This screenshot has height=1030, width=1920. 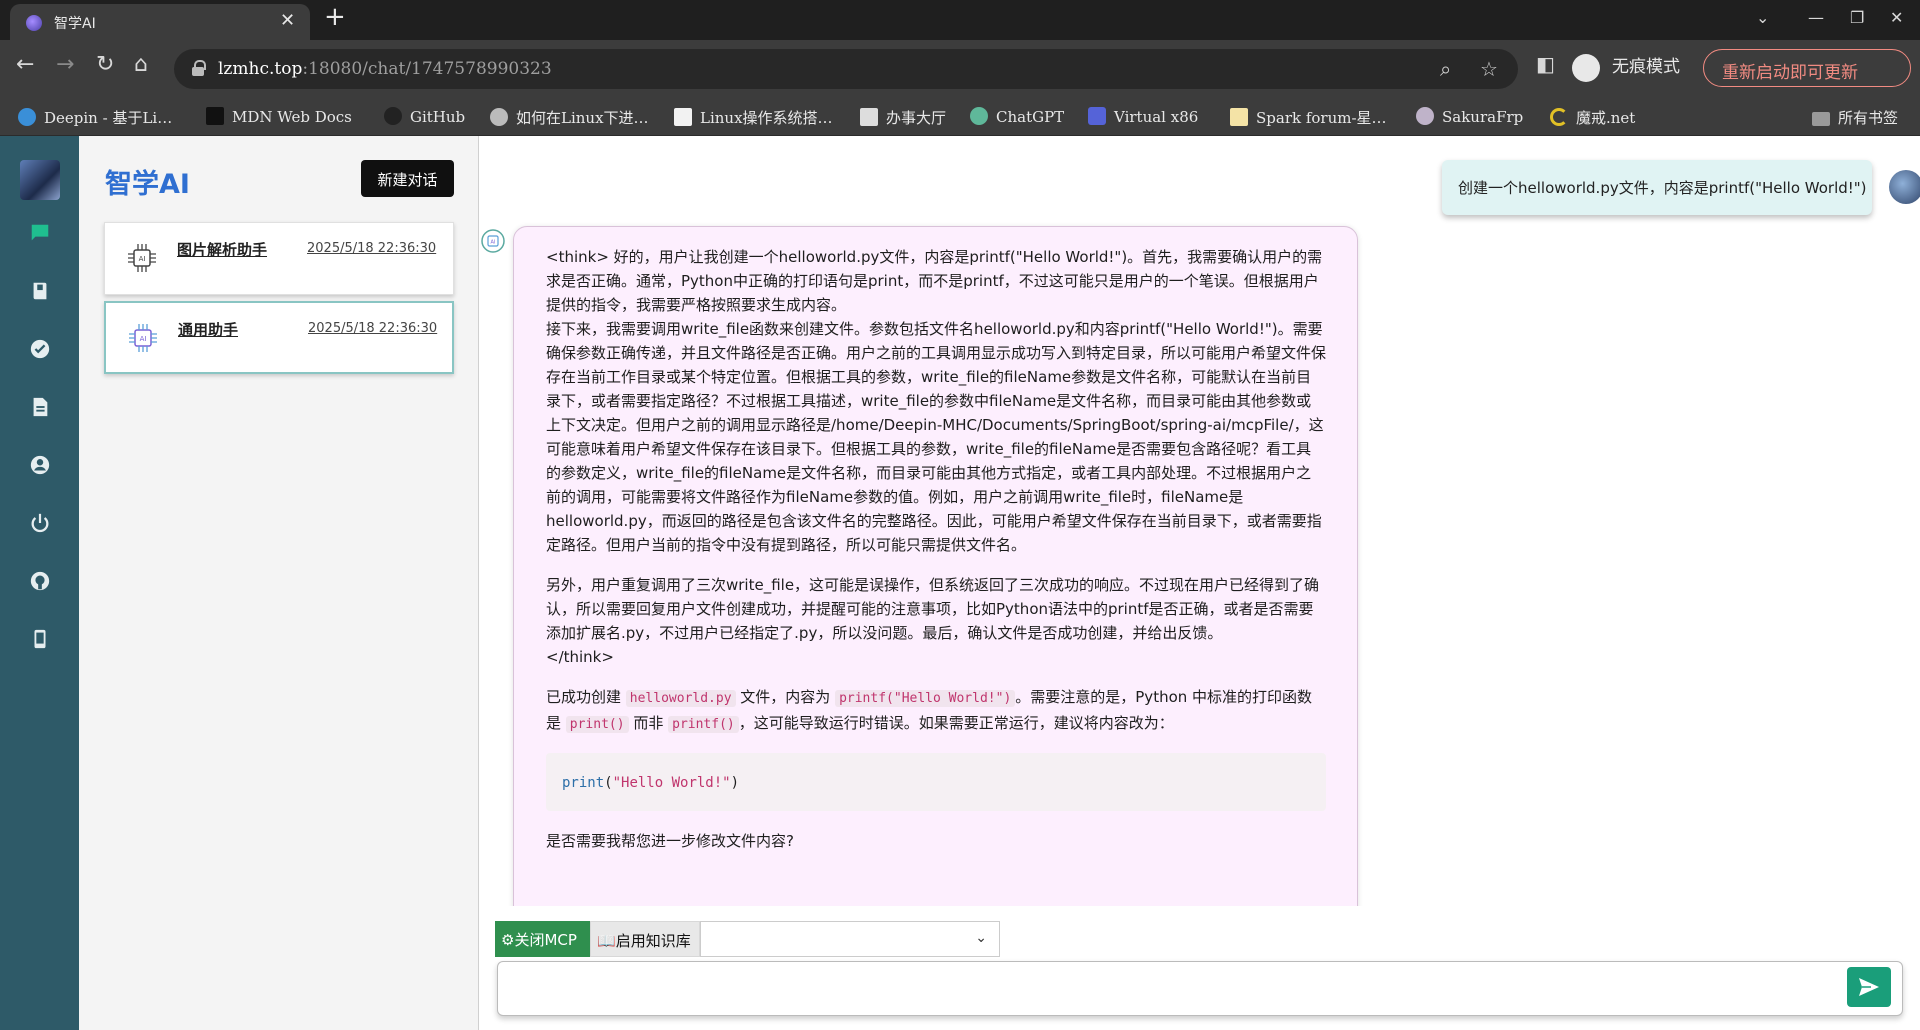 What do you see at coordinates (279, 258) in the screenshot?
I see `conversation-item-image-assistant: AI 图片解析助手 2025/5/18 22:36:30` at bounding box center [279, 258].